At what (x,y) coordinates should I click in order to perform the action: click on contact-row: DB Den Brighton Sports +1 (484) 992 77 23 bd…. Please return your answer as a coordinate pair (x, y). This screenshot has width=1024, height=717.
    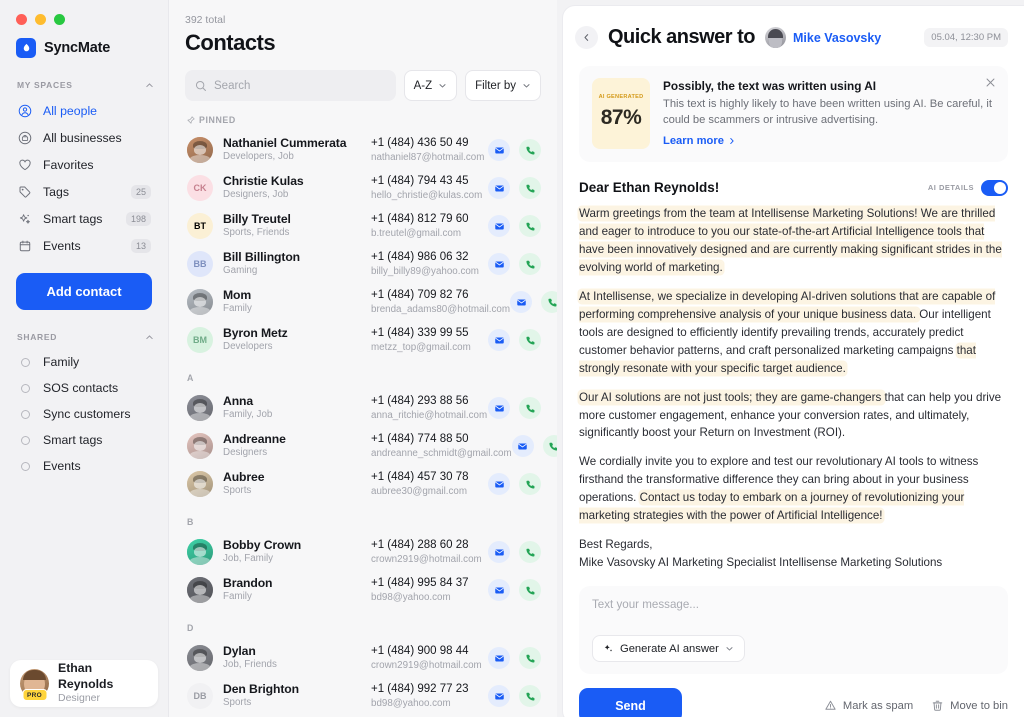
    Looking at the image, I should click on (363, 696).